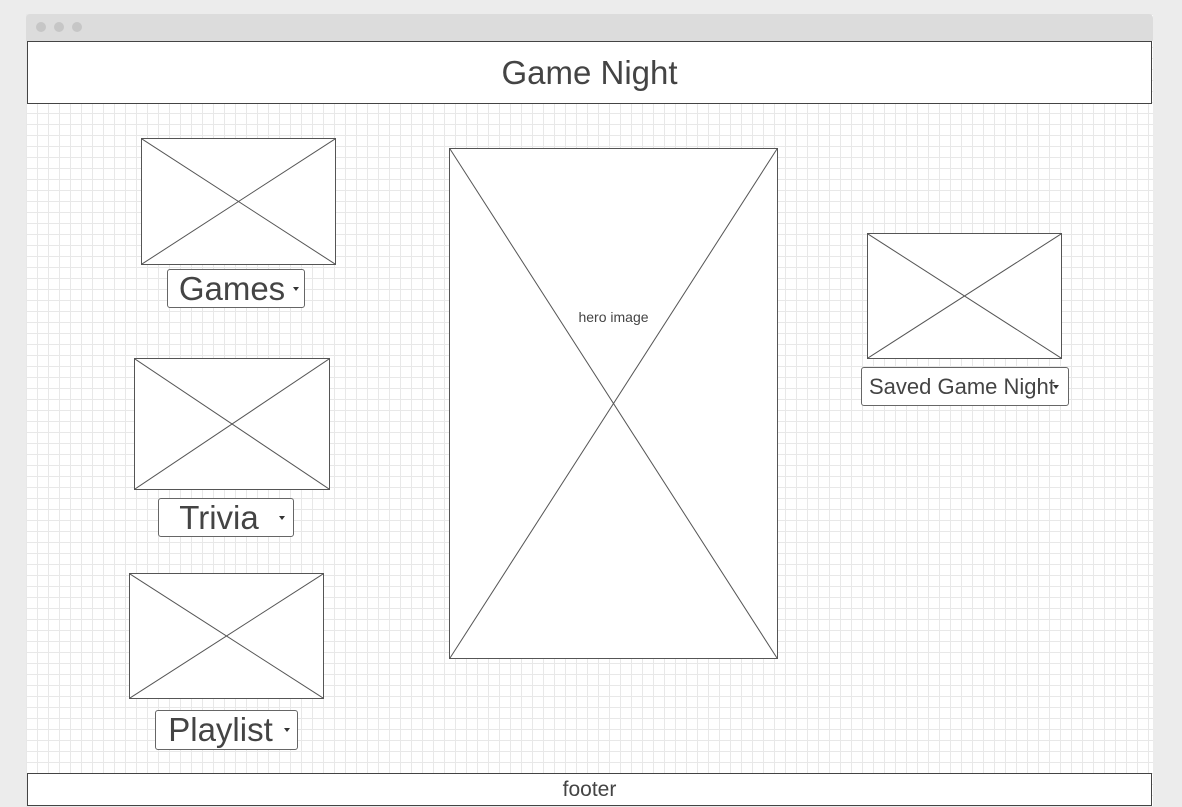  Describe the element at coordinates (226, 636) in the screenshot. I see `playlist-image-placeholder` at that location.